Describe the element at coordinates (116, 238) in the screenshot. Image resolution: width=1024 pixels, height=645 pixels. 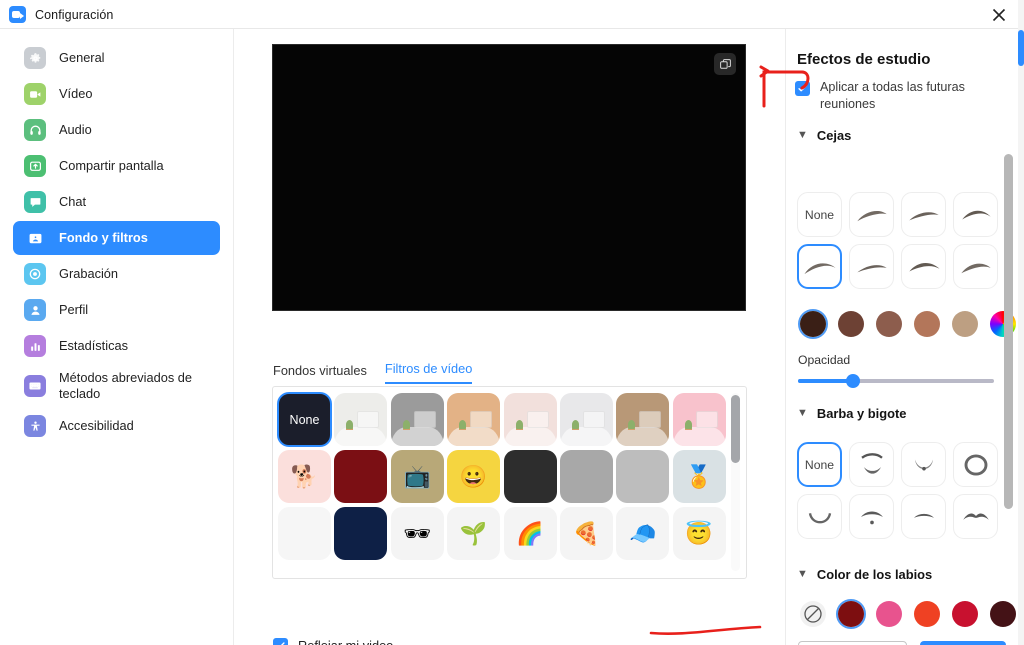
I see `sidebar-item-background-filters: Fondo y filtros` at that location.